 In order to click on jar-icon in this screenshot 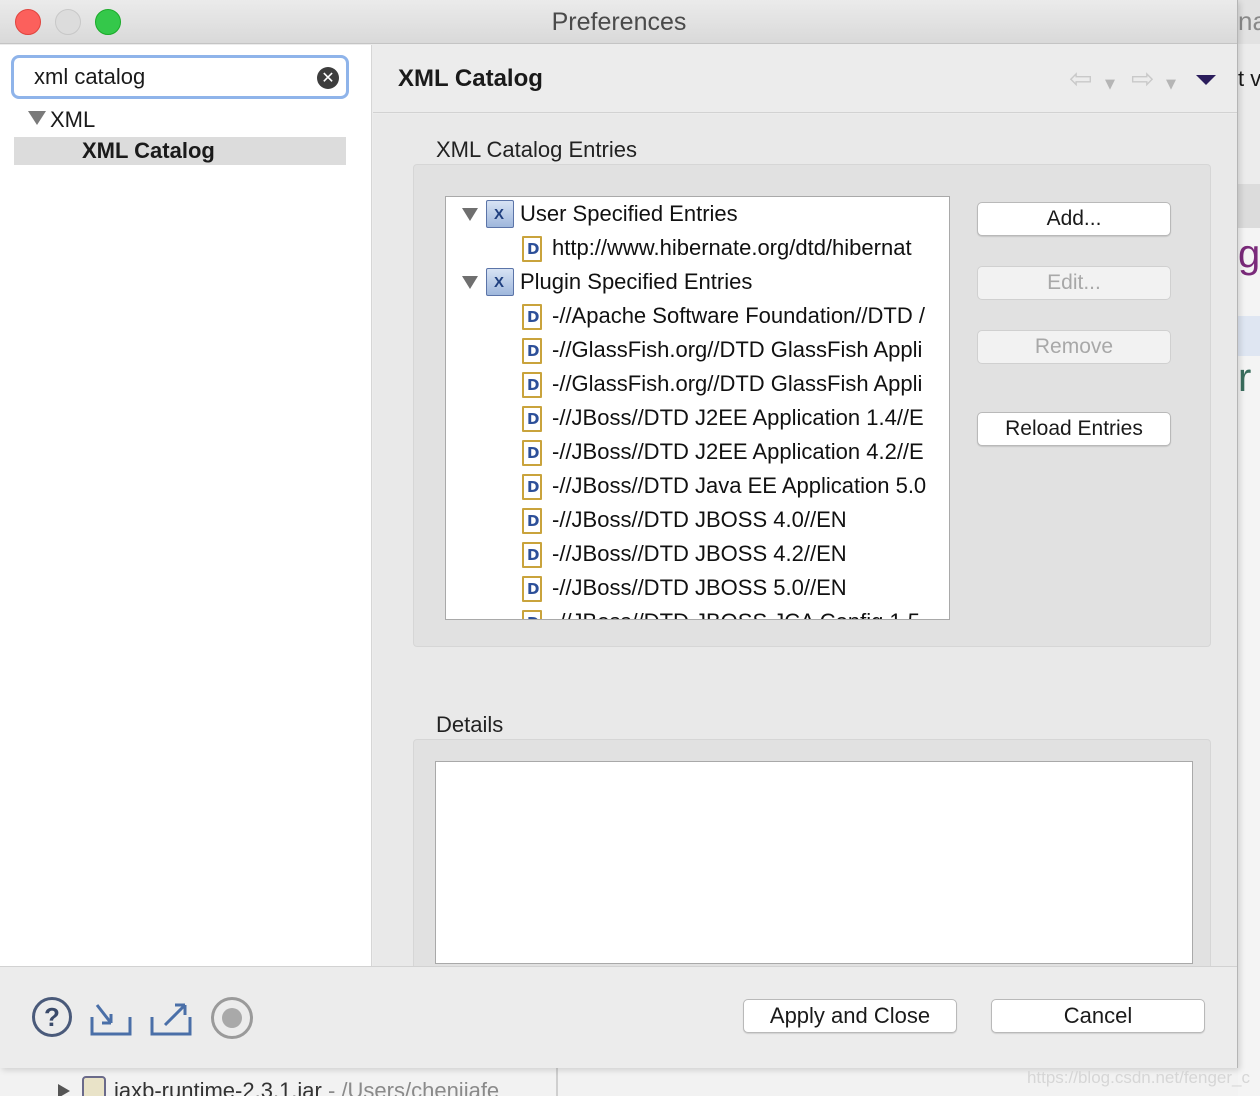, I will do `click(94, 1086)`.